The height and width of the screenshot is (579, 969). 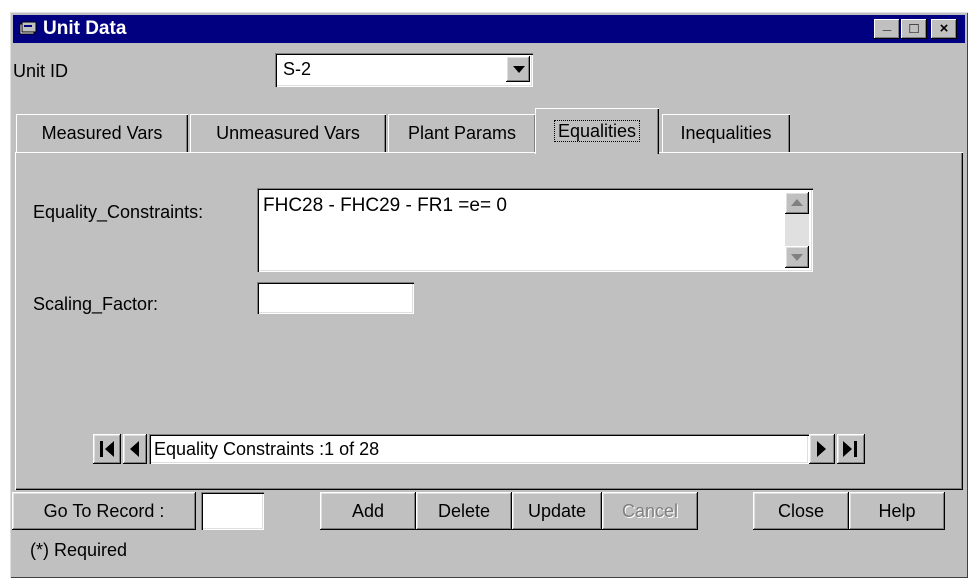 I want to click on scroll-up-button, so click(x=797, y=203).